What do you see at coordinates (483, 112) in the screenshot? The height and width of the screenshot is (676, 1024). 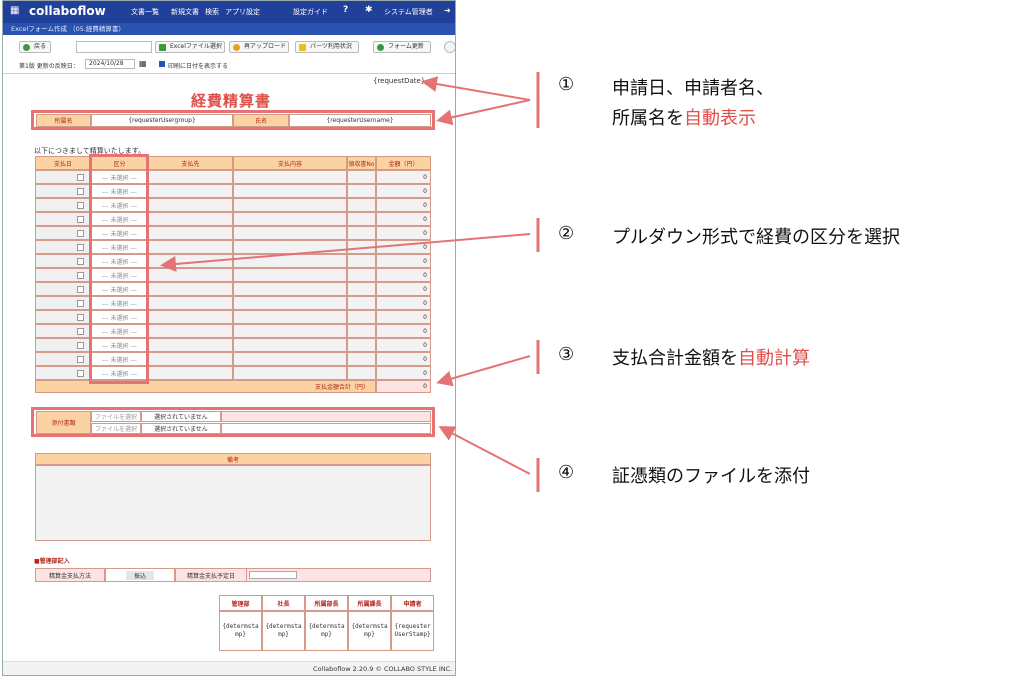 I see `arrow-1b` at bounding box center [483, 112].